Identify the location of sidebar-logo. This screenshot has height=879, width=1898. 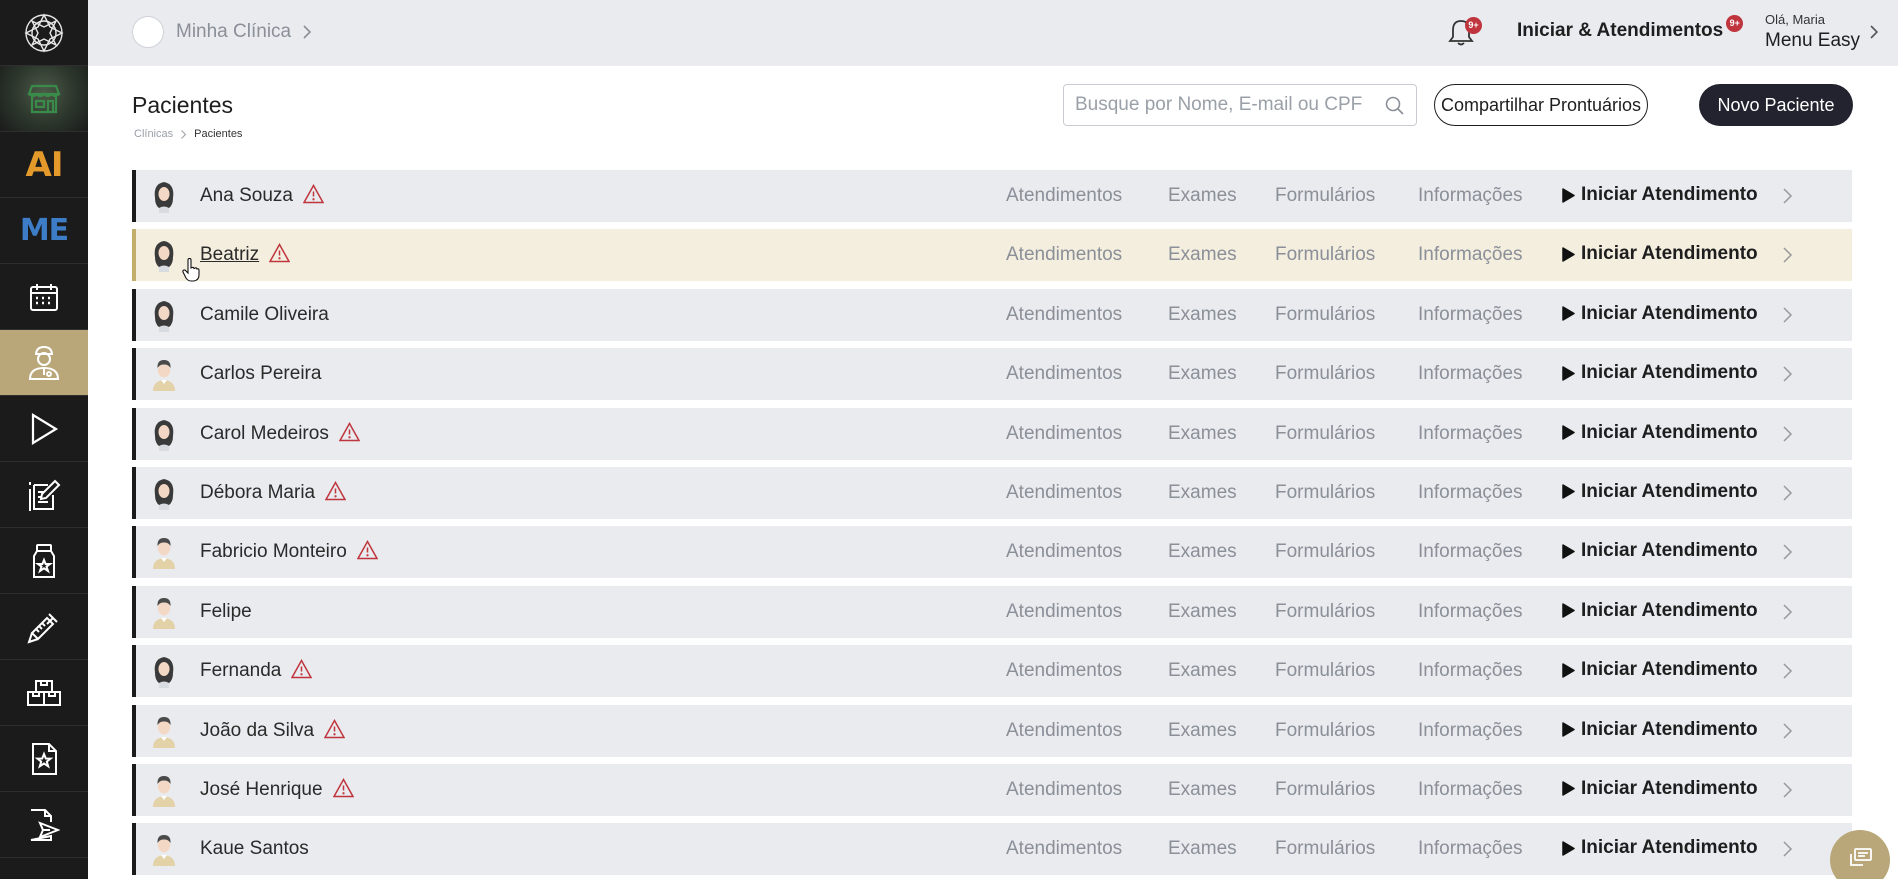
(44, 33).